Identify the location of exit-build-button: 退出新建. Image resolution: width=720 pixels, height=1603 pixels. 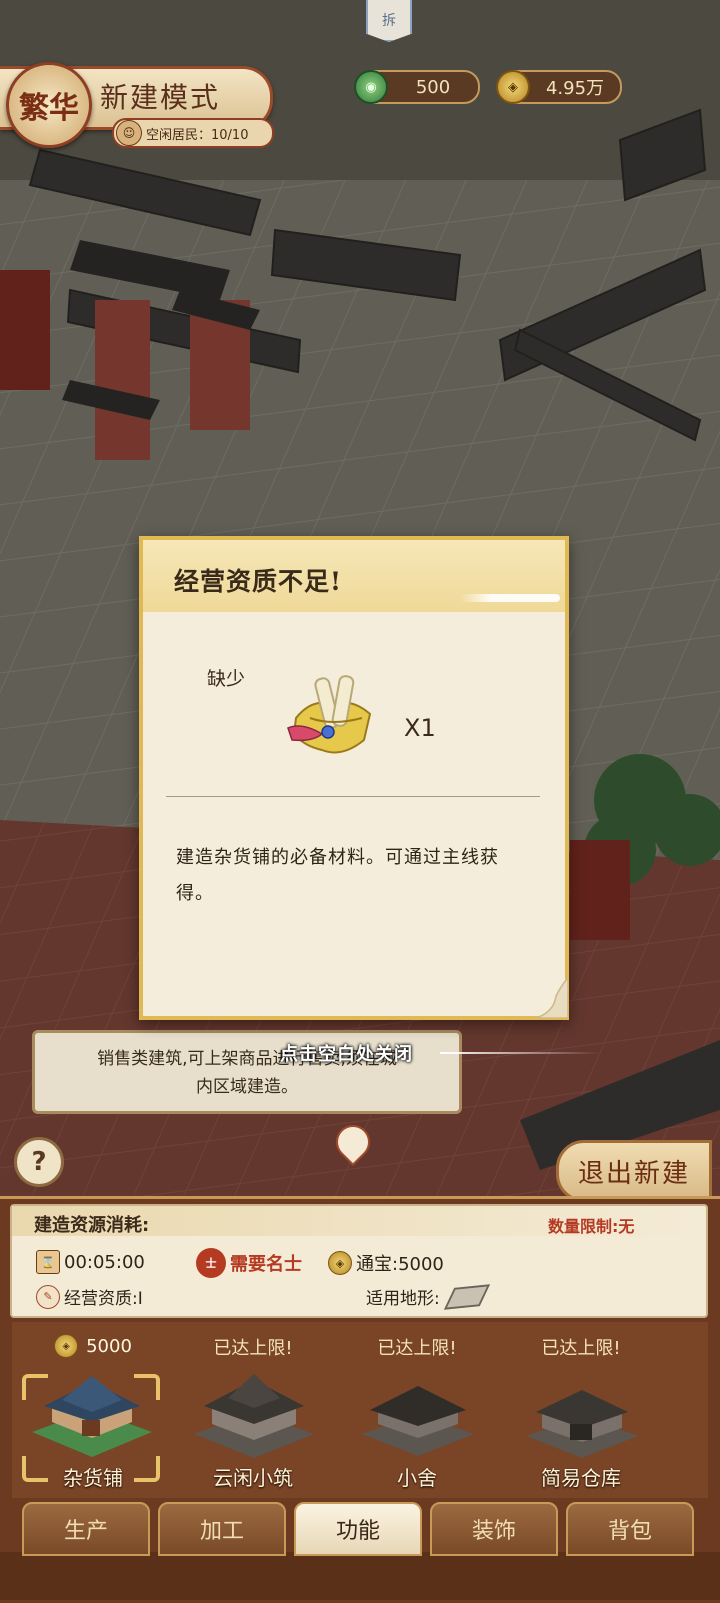
(634, 1171).